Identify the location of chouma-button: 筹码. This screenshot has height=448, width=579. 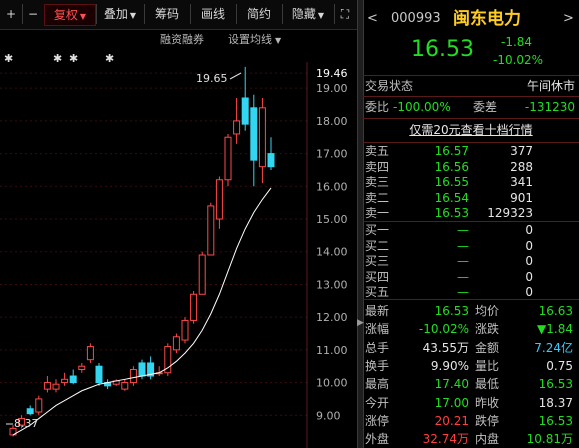
(166, 14).